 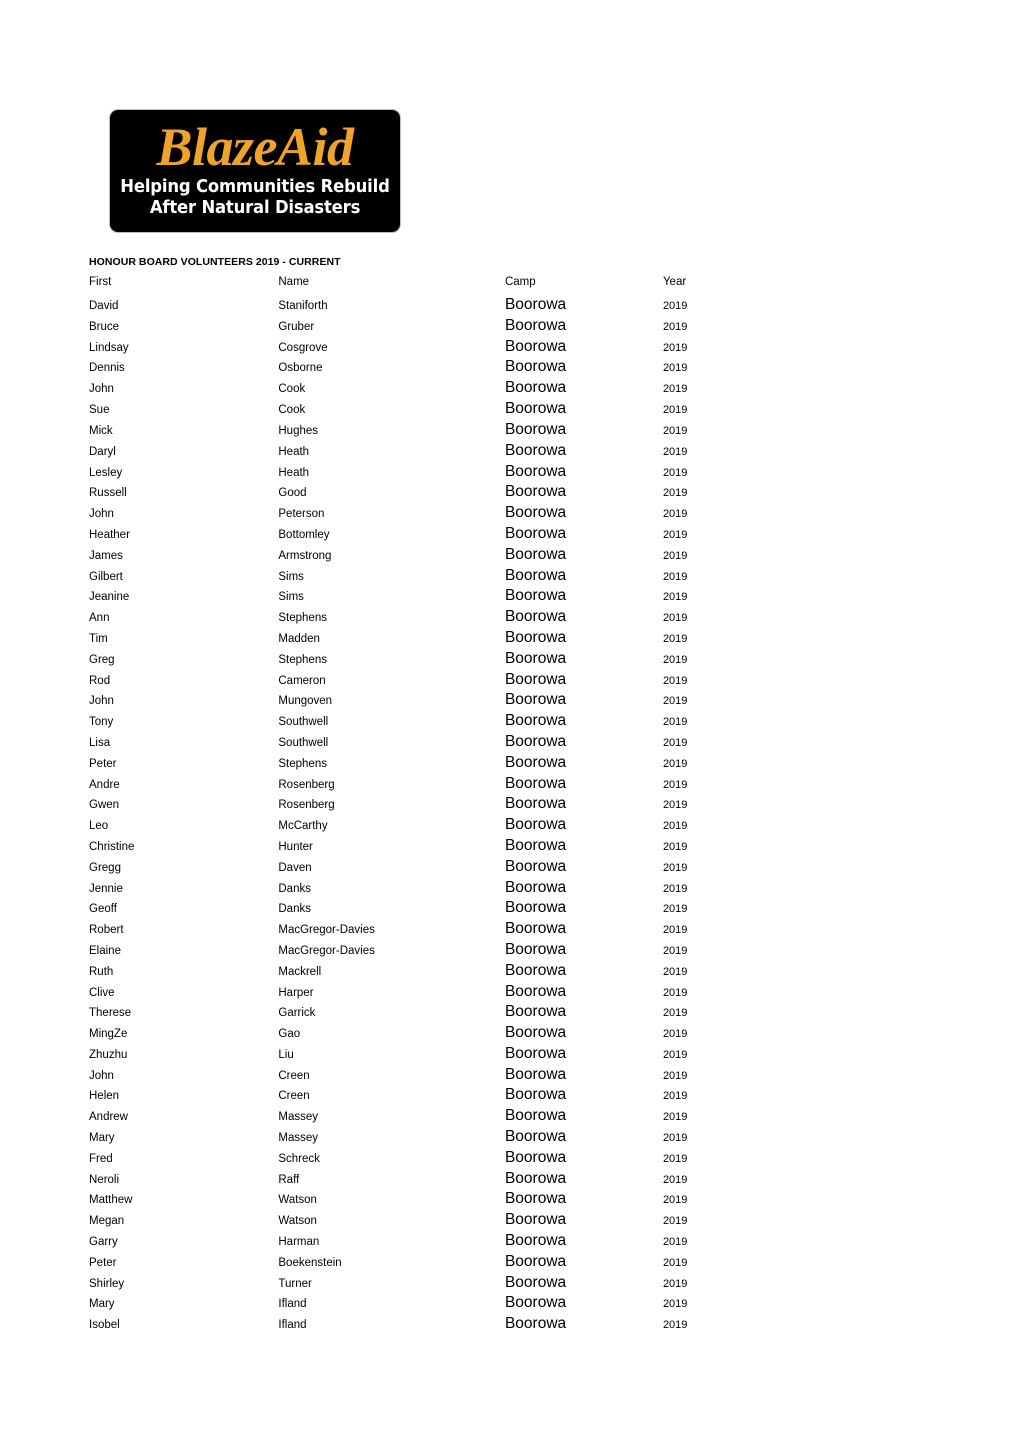 What do you see at coordinates (439, 951) in the screenshot?
I see `table-row: Elaine MacGregor-Davies Boorowa 2019` at bounding box center [439, 951].